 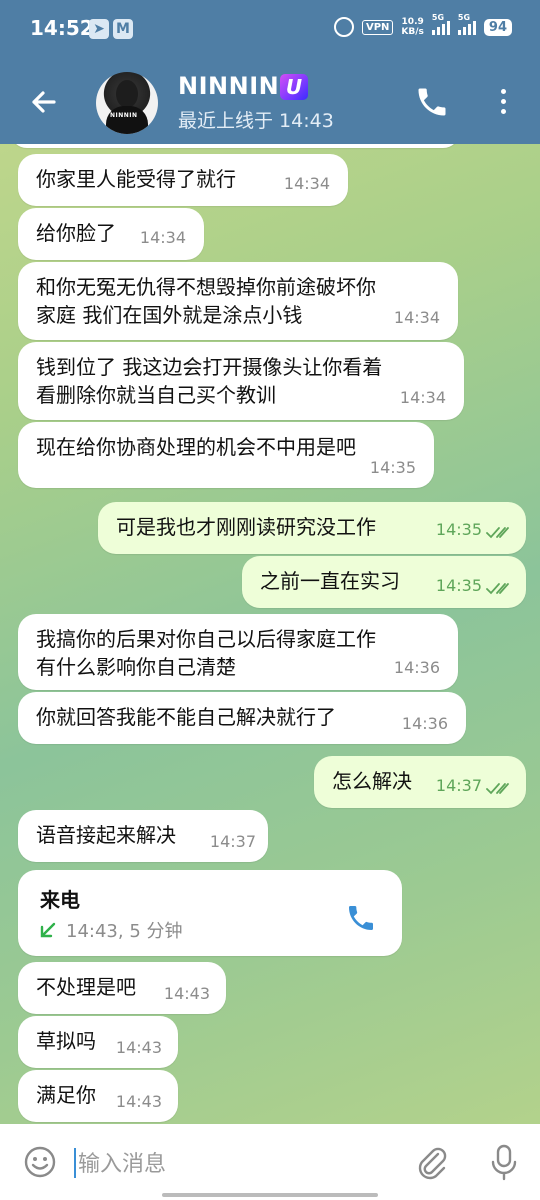 I want to click on call-meta: 14:43, 5 分钟, so click(x=124, y=931).